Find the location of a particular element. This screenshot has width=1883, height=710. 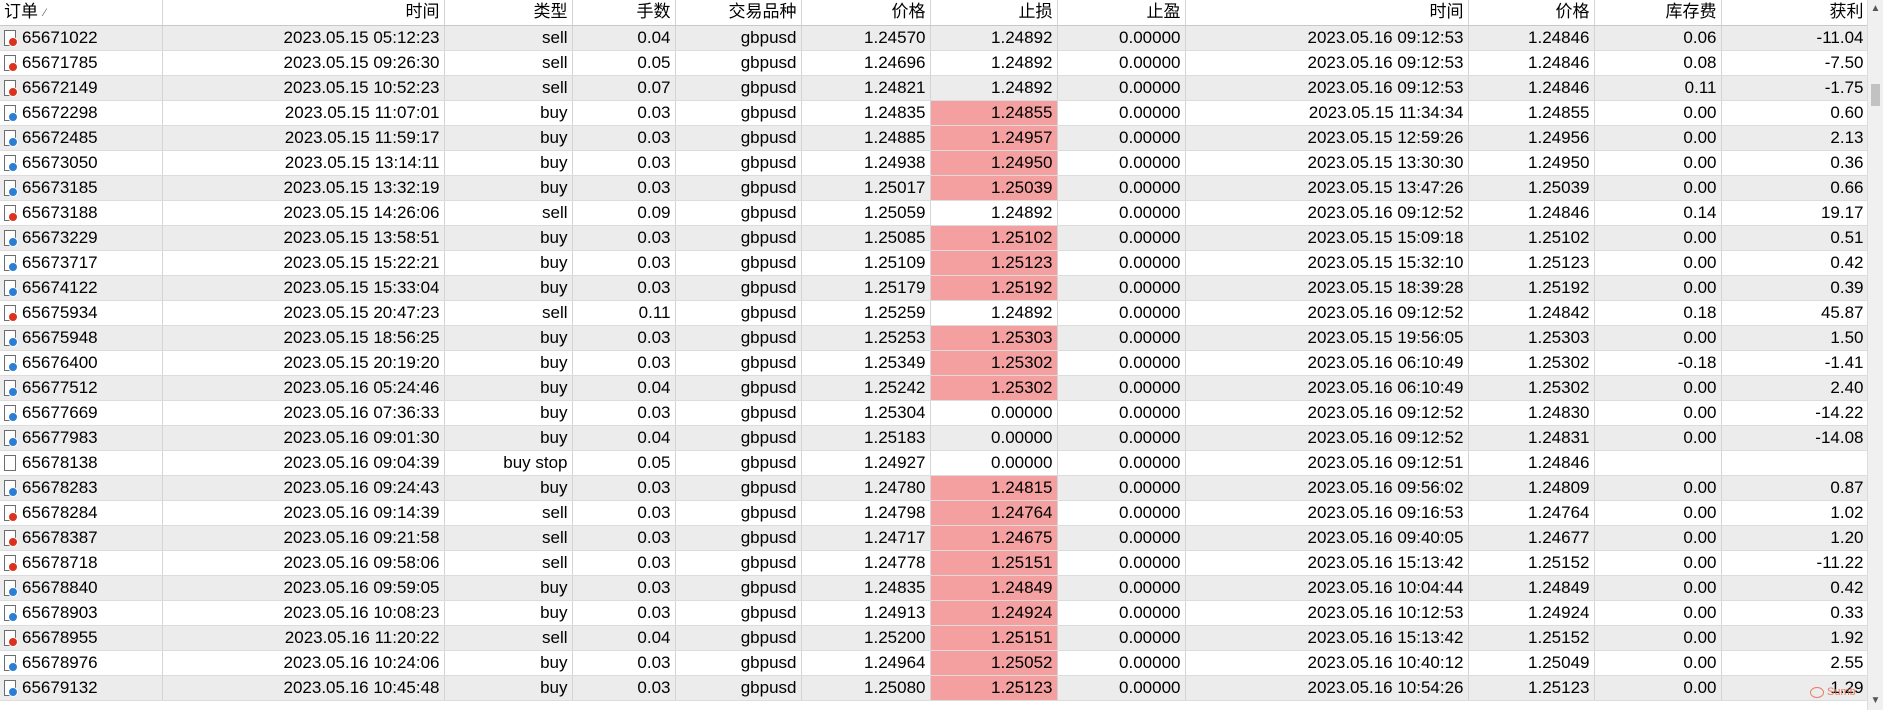

cell-order: 65678284 is located at coordinates (81, 513).